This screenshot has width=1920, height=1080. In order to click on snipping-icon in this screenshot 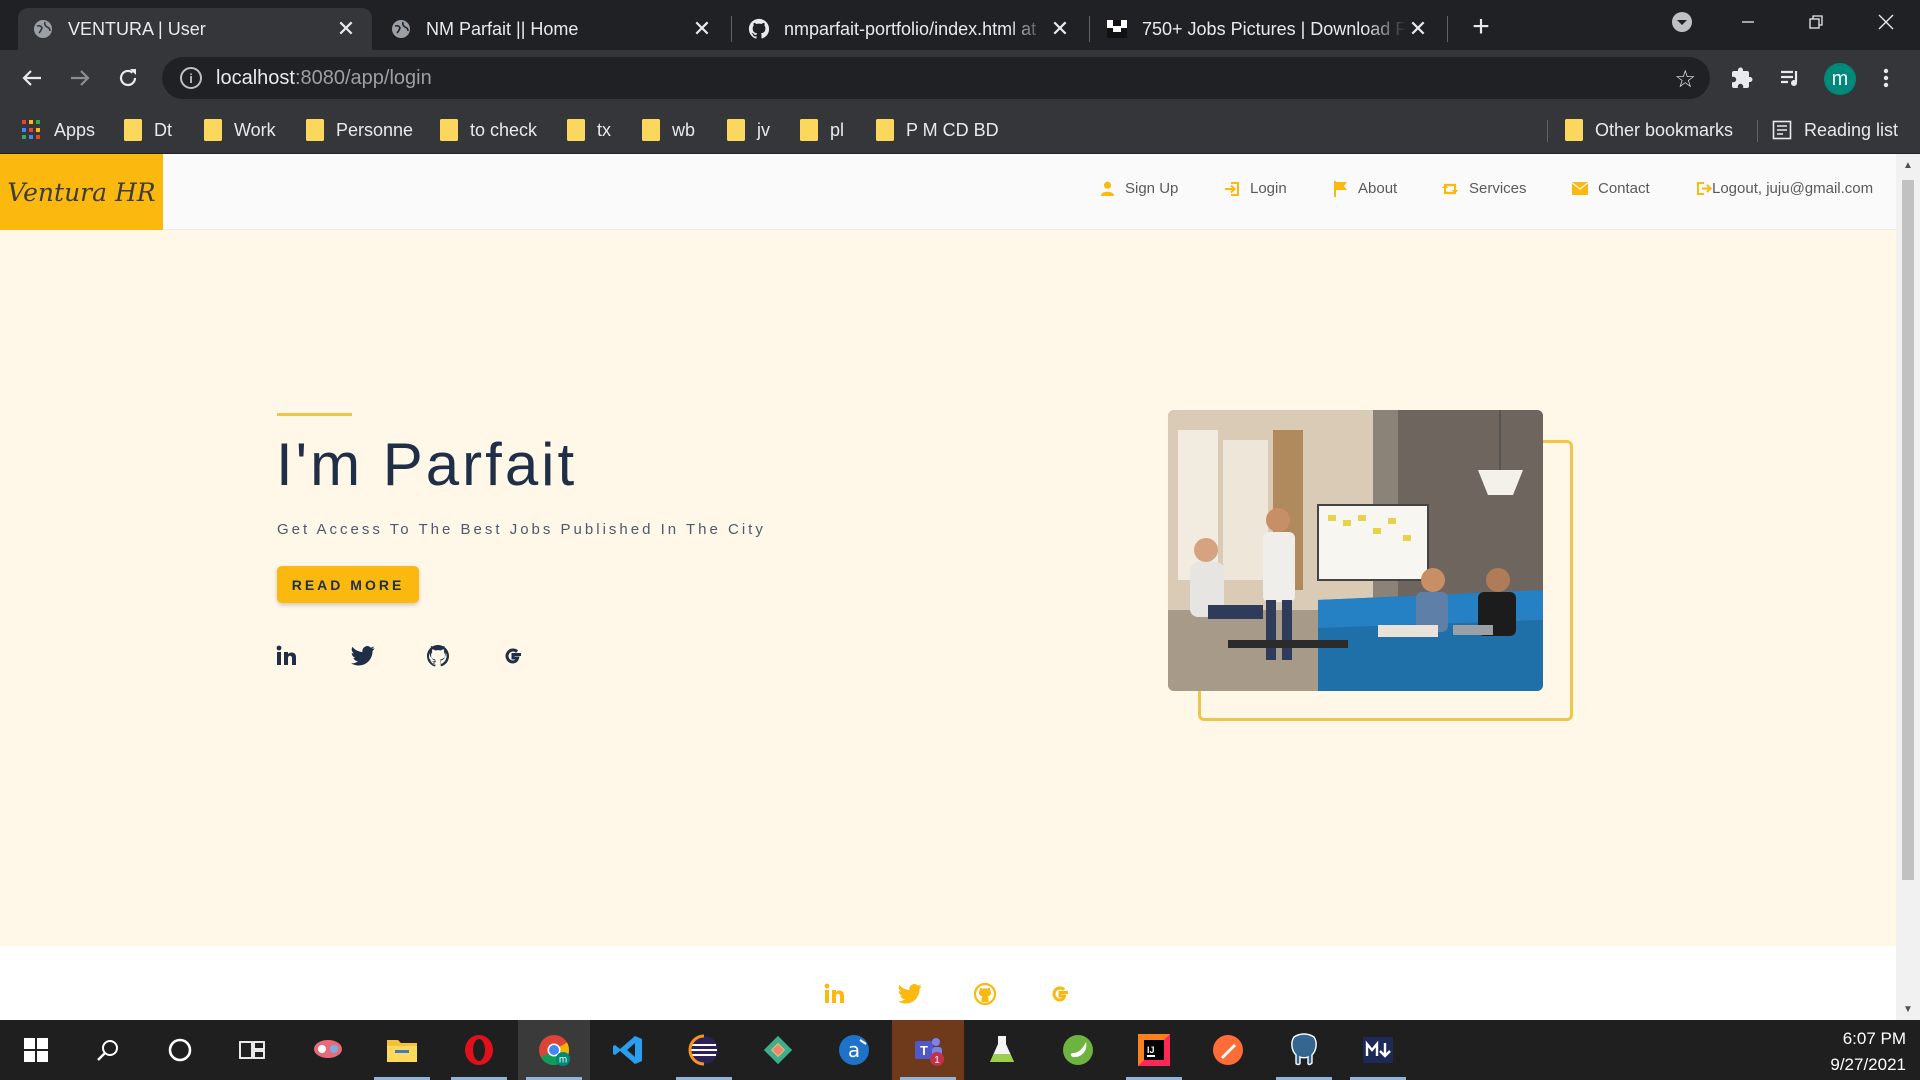, I will do `click(328, 1050)`.